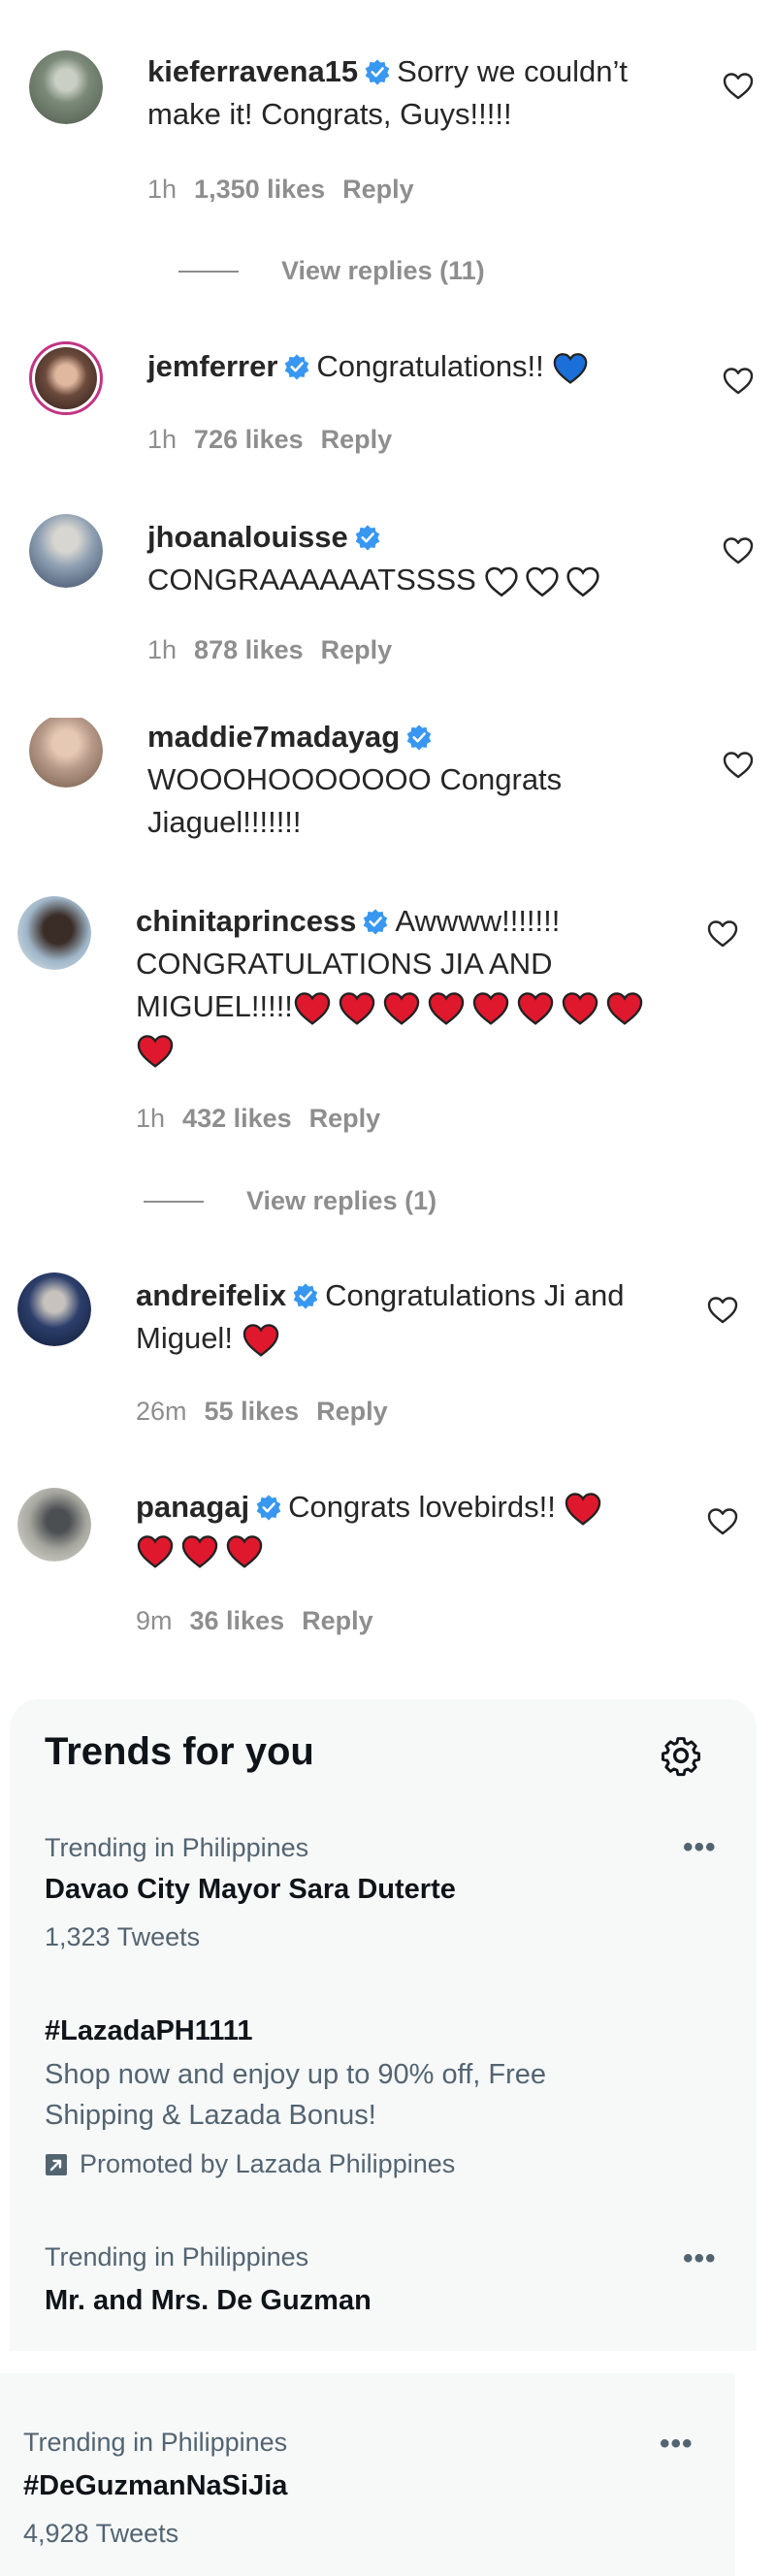  What do you see at coordinates (383, 270) in the screenshot?
I see `view-replies-label: View replies (11)` at bounding box center [383, 270].